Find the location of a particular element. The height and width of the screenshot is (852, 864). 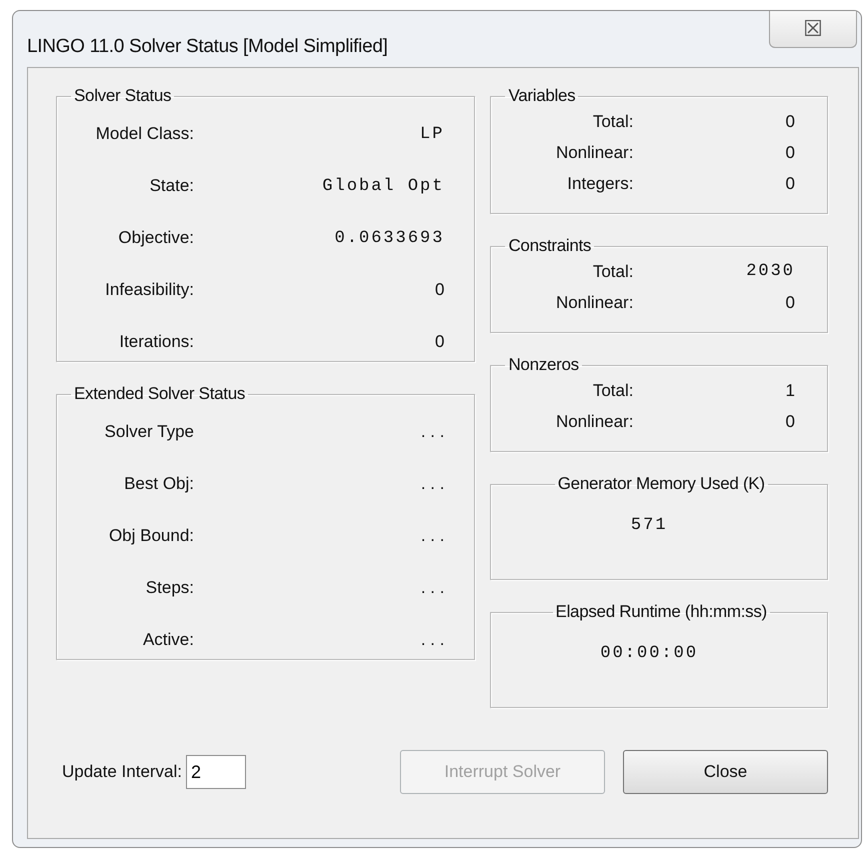

field-label: Integers: is located at coordinates (600, 184).